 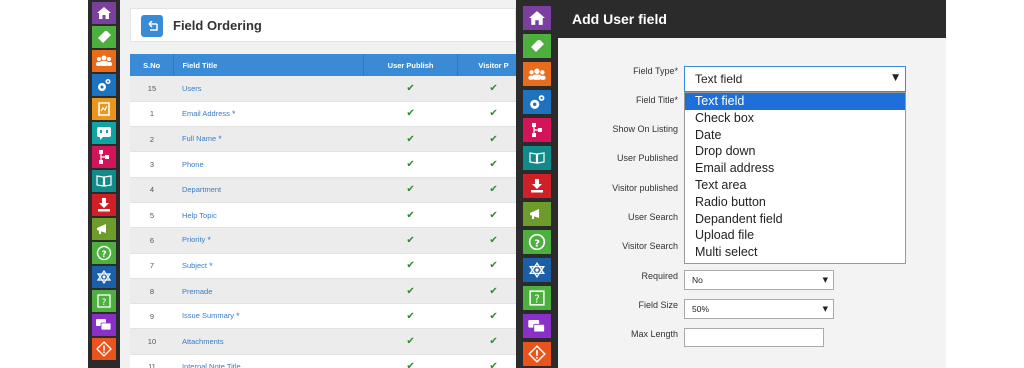 I want to click on messages-icon, so click(x=104, y=325).